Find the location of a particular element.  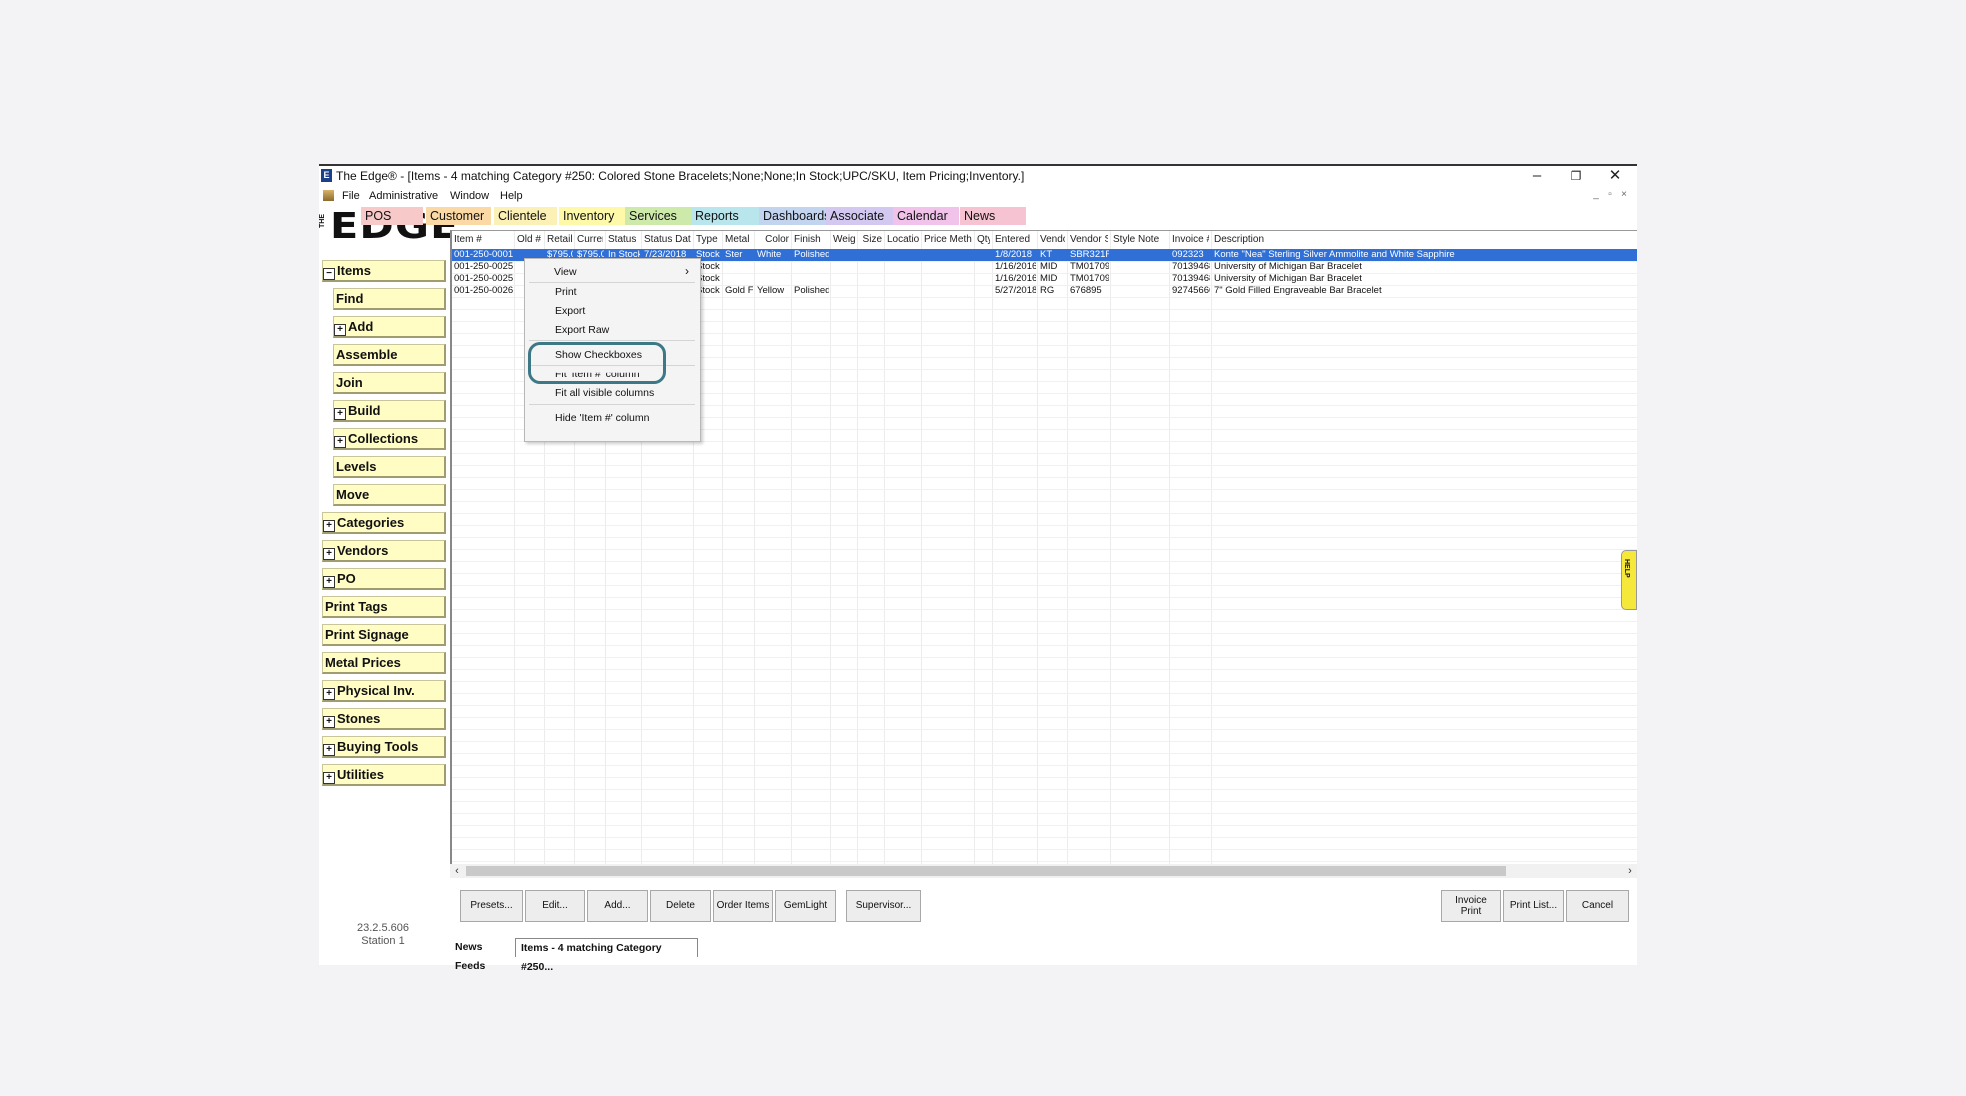

column-header-description: Description is located at coordinates (1425, 240).